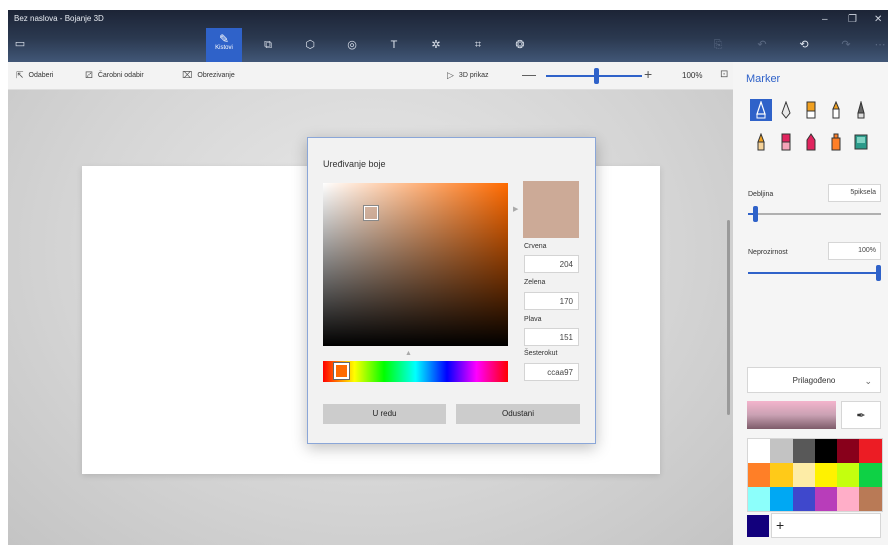 The image size is (888, 545). What do you see at coordinates (120, 75) in the screenshot?
I see `magic-select-label: Čarobni odabir` at bounding box center [120, 75].